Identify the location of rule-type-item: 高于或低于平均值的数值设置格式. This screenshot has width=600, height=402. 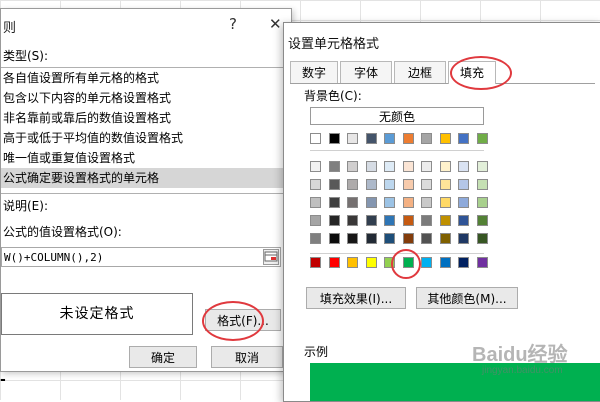
(145, 138).